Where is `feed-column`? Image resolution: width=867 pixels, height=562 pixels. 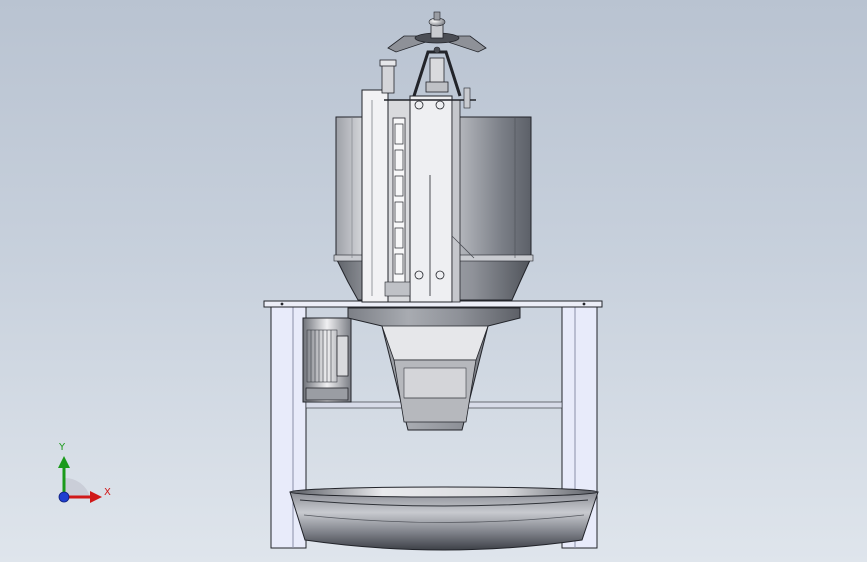 feed-column is located at coordinates (418, 195).